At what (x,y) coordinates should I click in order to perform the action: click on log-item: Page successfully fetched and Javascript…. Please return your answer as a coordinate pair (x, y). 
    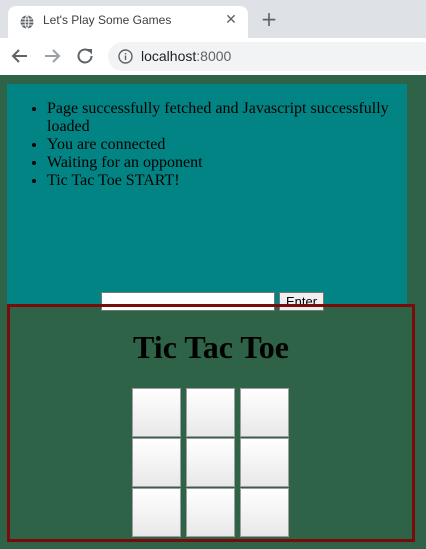
    Looking at the image, I should click on (218, 118).